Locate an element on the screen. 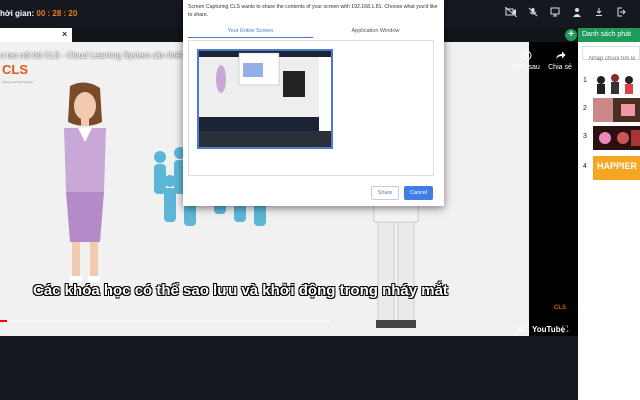 This screenshot has height=400, width=640. playlist-search is located at coordinates (611, 55).